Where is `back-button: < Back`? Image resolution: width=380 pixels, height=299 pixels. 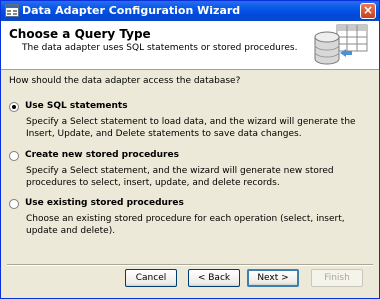 back-button: < Back is located at coordinates (214, 278).